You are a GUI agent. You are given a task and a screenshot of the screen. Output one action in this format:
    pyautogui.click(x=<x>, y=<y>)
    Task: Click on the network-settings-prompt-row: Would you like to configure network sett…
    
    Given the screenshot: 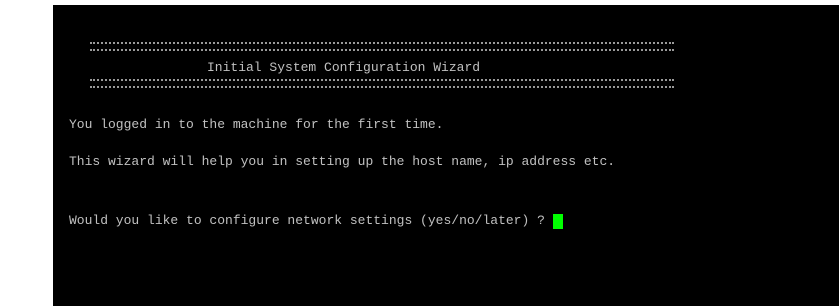 What is the action you would take?
    pyautogui.click(x=316, y=221)
    